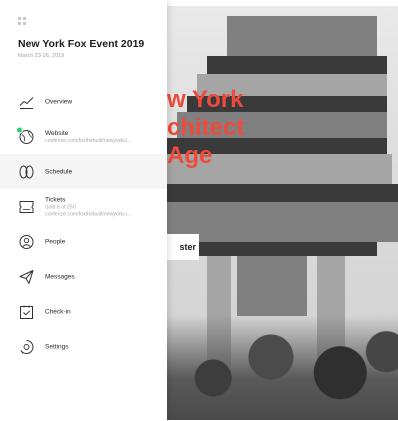  Describe the element at coordinates (58, 311) in the screenshot. I see `nav-item-label: Check-in` at that location.